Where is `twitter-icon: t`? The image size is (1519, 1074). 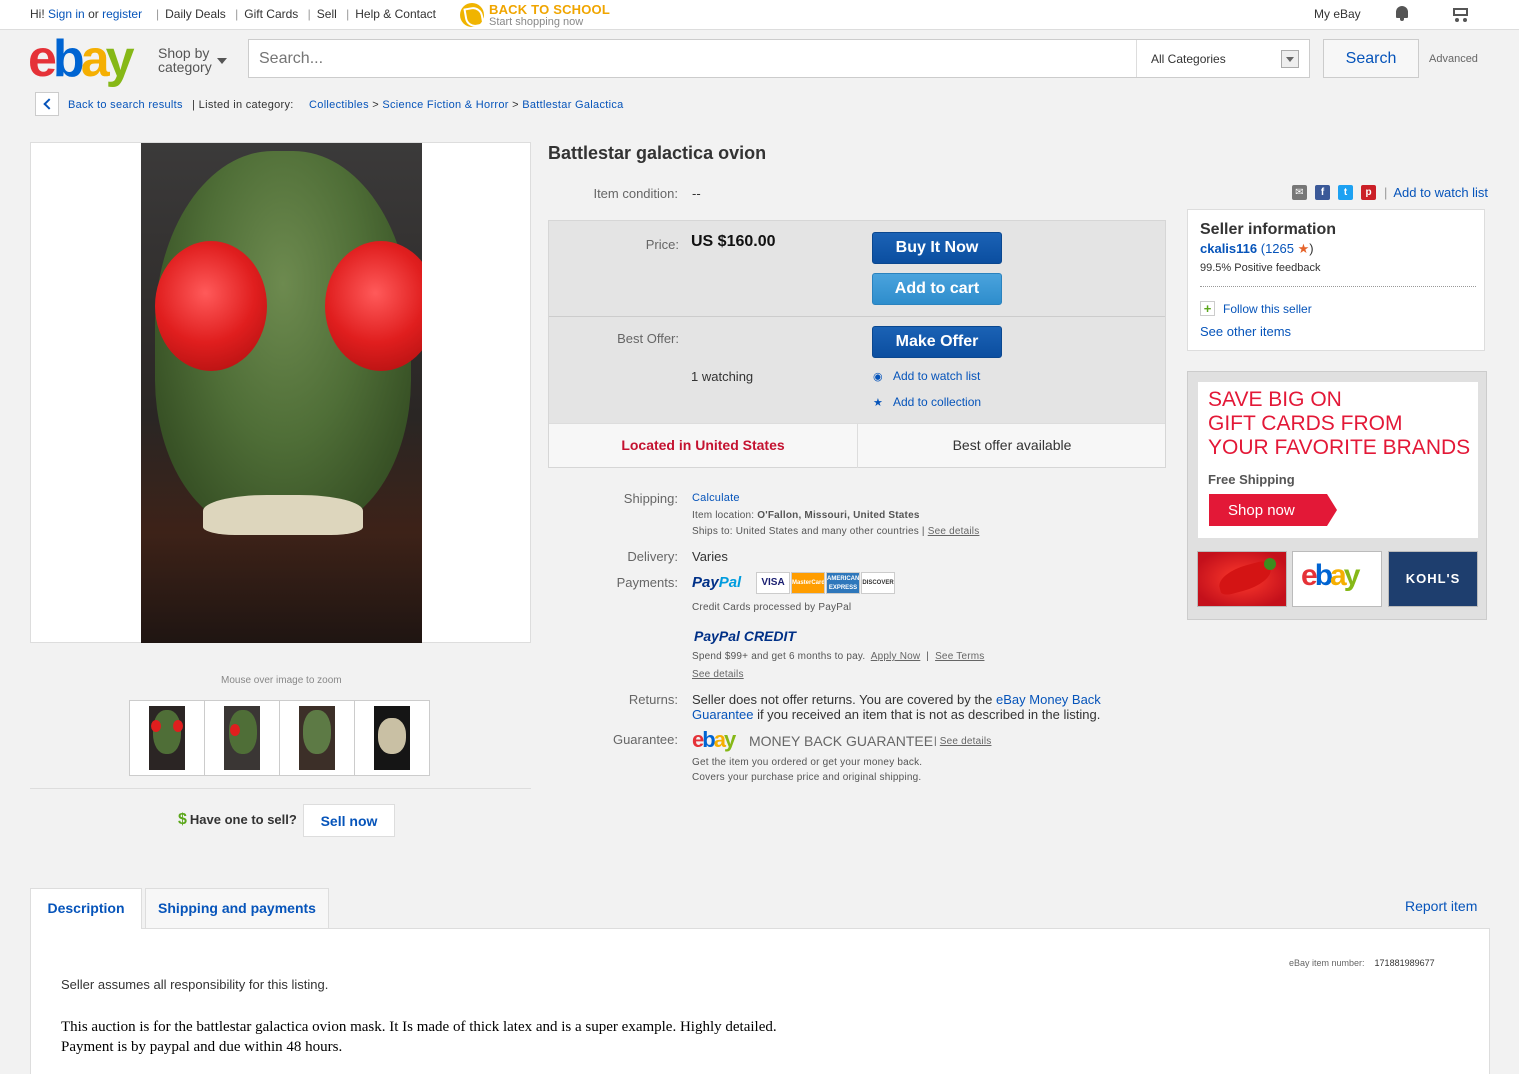
twitter-icon: t is located at coordinates (1345, 192).